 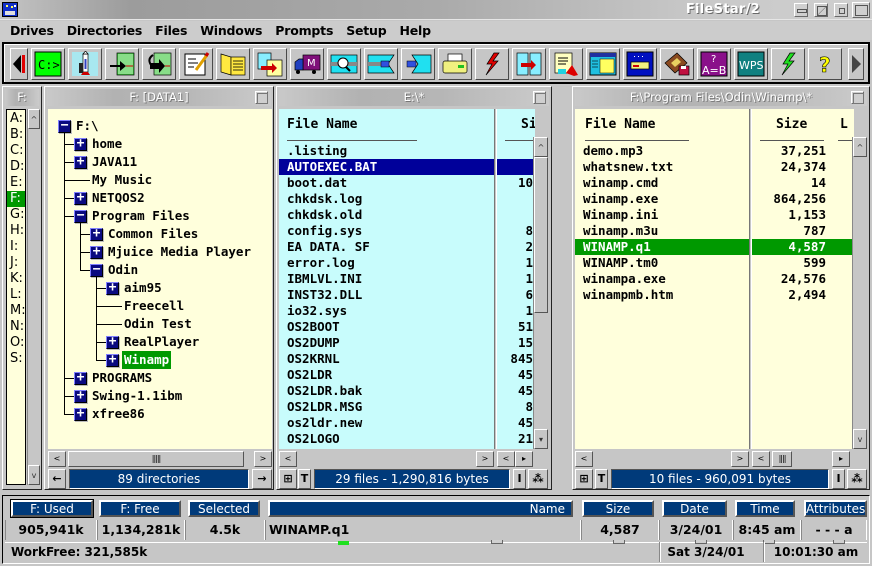 I want to click on column-header-name: File Name, so click(x=322, y=124).